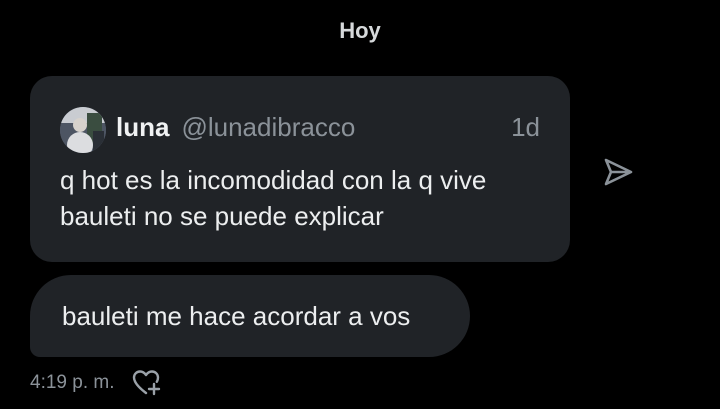 The height and width of the screenshot is (409, 720). I want to click on message-timestamp: 4:19 p. m., so click(72, 382).